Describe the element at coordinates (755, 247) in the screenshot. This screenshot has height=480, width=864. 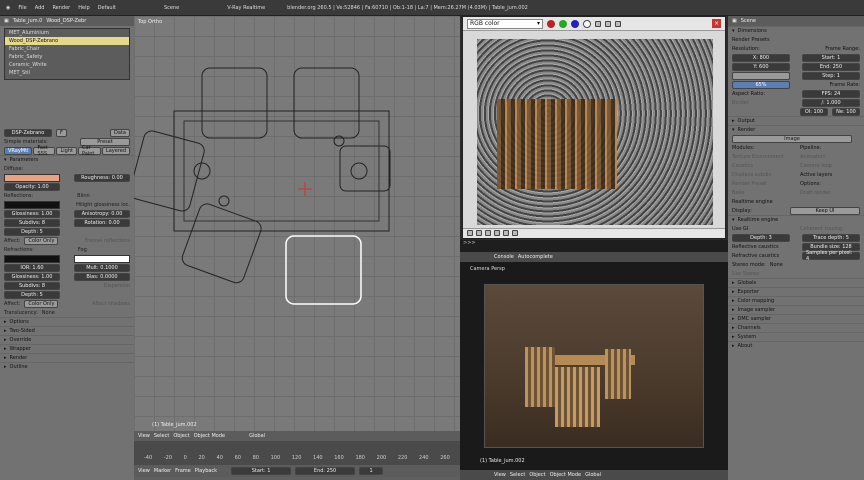
I see `reflective-caustics-checkbox: Reflective caustics` at that location.